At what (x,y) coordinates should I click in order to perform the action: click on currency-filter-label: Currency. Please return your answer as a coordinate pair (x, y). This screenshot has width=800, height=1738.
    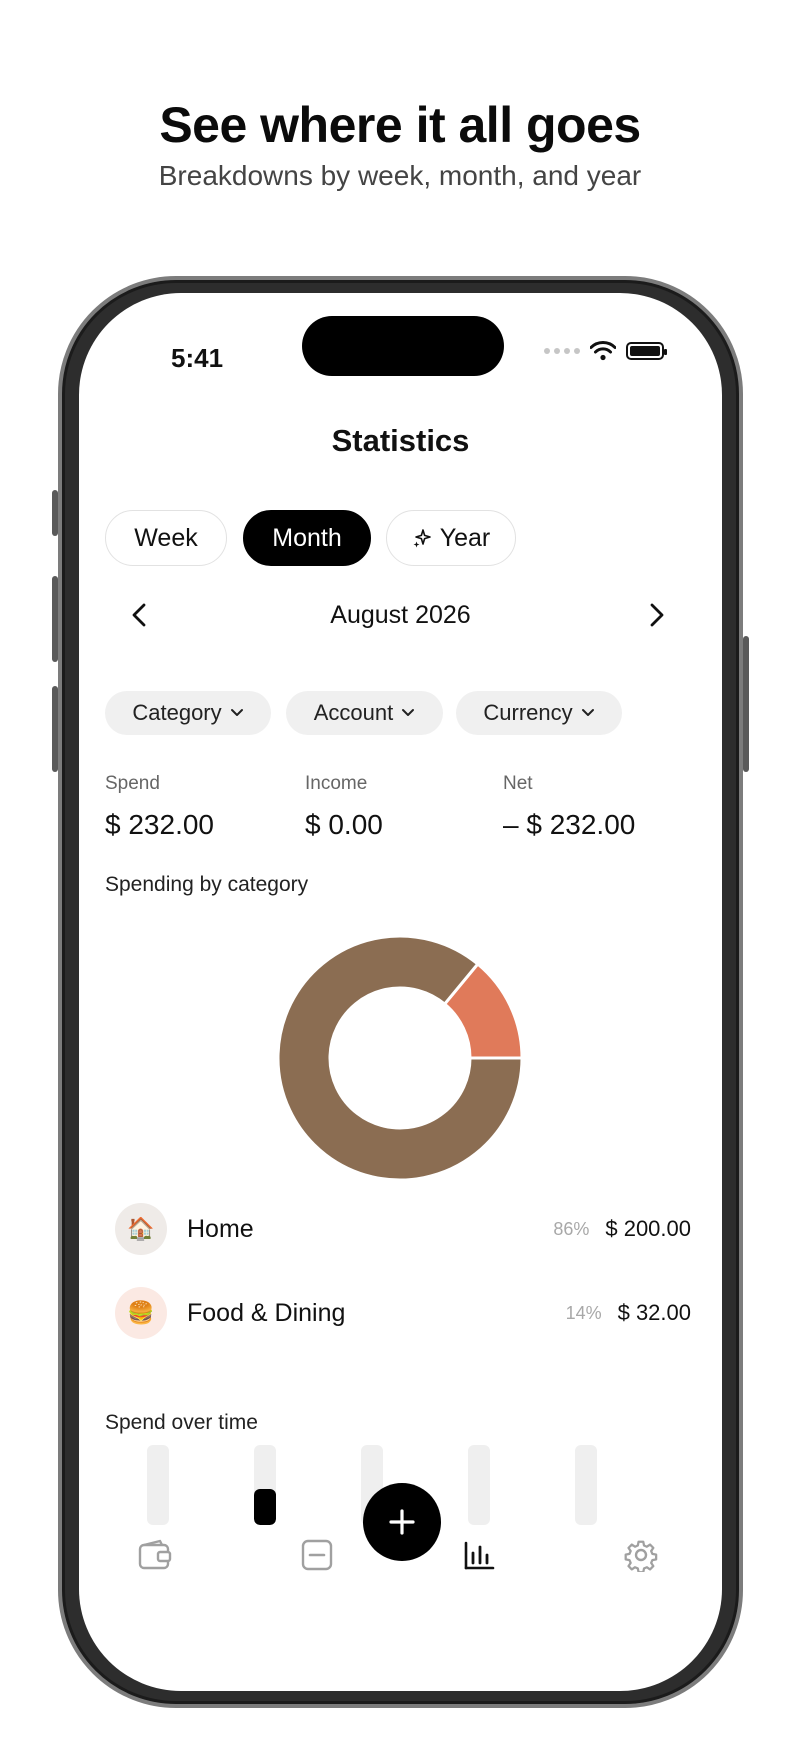
    Looking at the image, I should click on (528, 712).